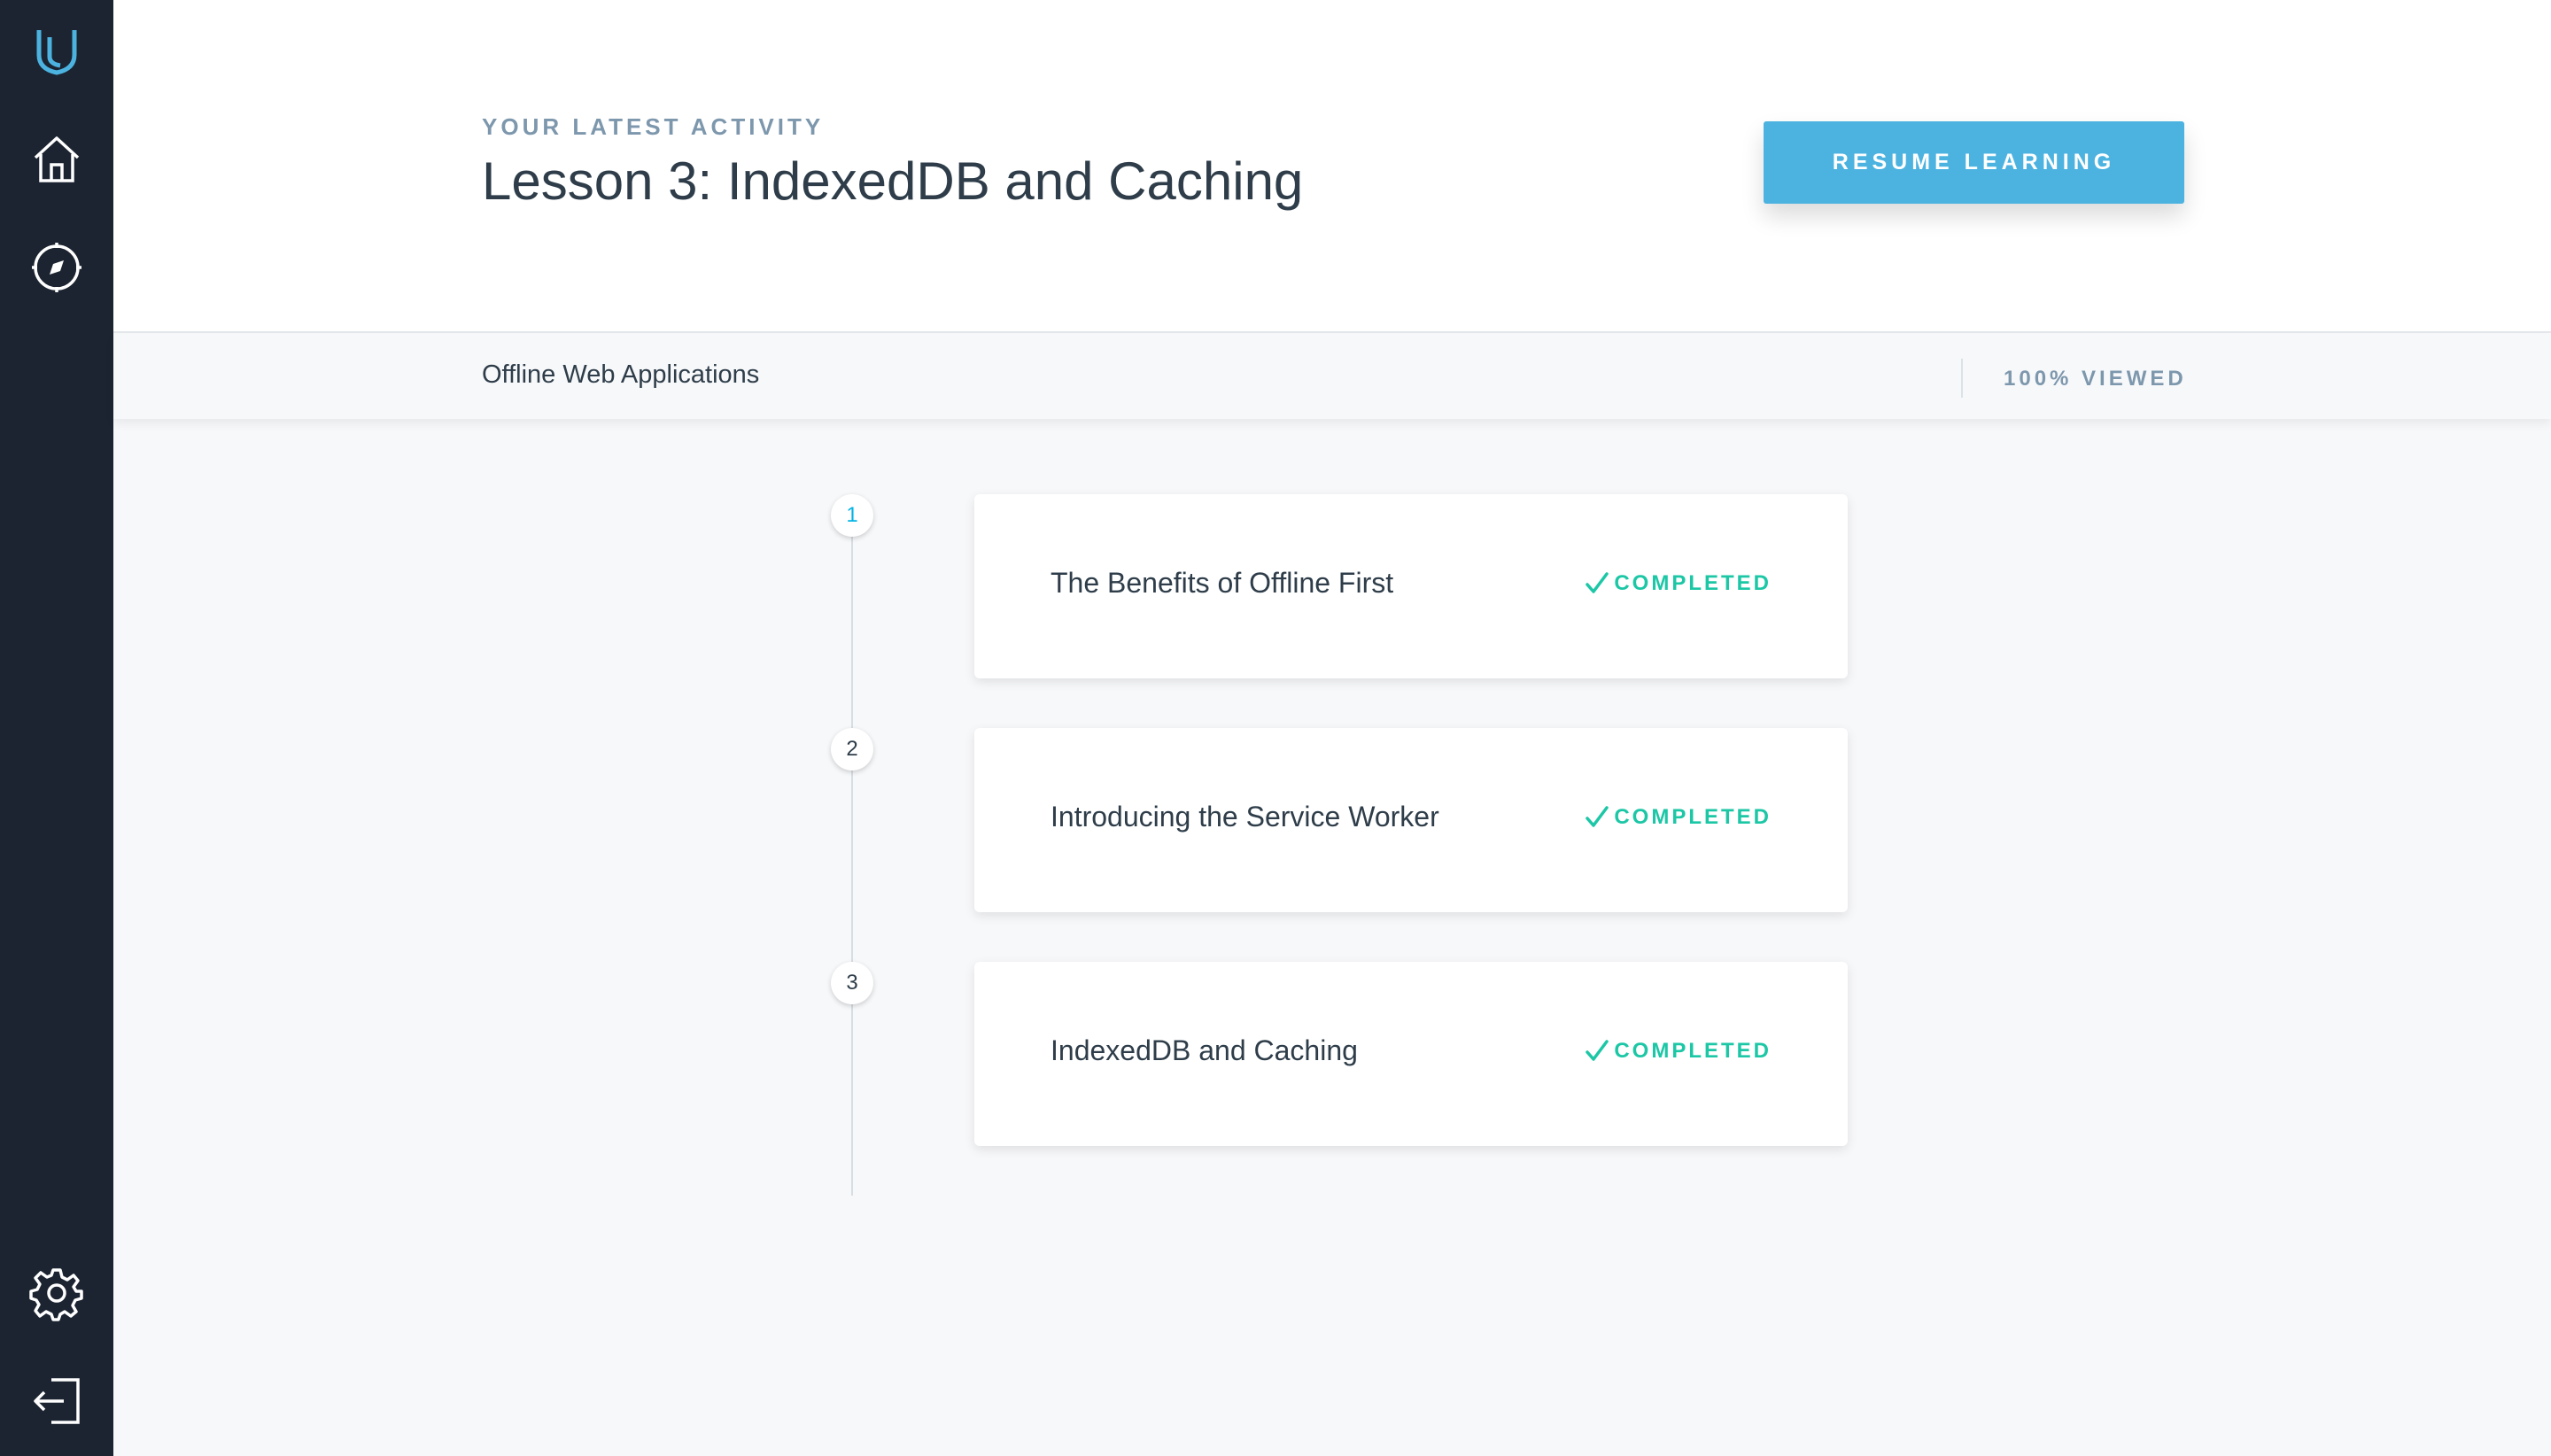  I want to click on lesson-title: IndexedDB and Caching, so click(1204, 1050).